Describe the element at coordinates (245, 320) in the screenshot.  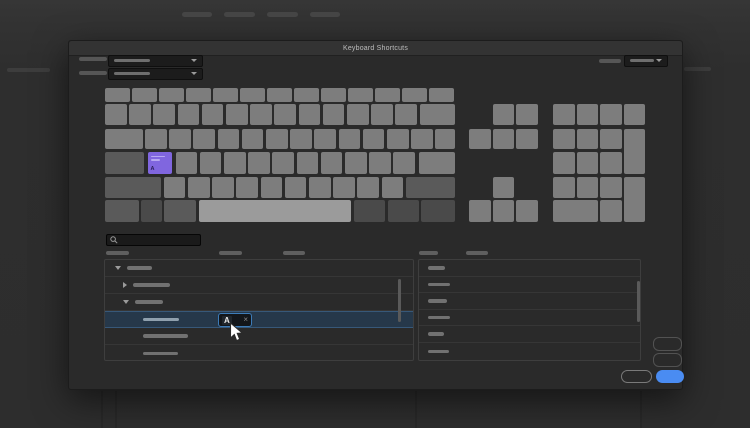
I see `chip-remove-icon: ×` at that location.